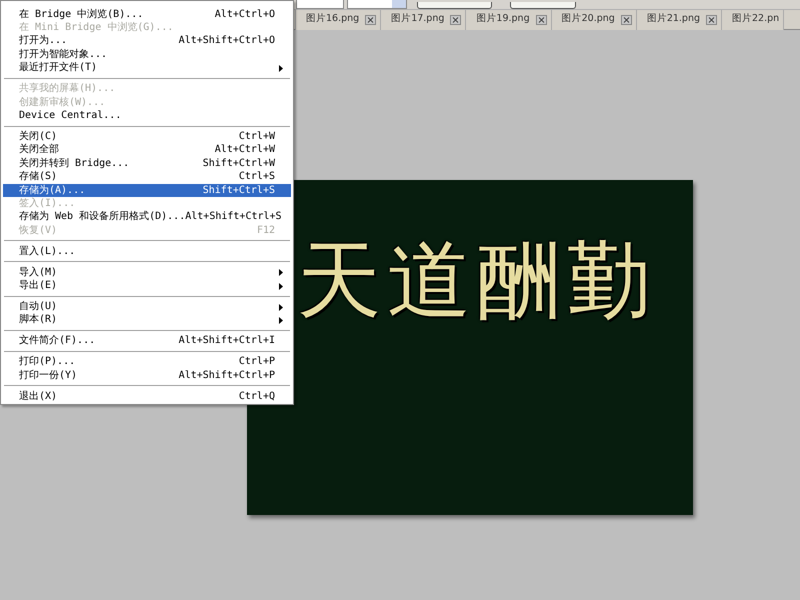 The height and width of the screenshot is (600, 800). What do you see at coordinates (147, 376) in the screenshot?
I see `menu-item: 打印一份(Y) Alt+Shift+Ctrl+P` at bounding box center [147, 376].